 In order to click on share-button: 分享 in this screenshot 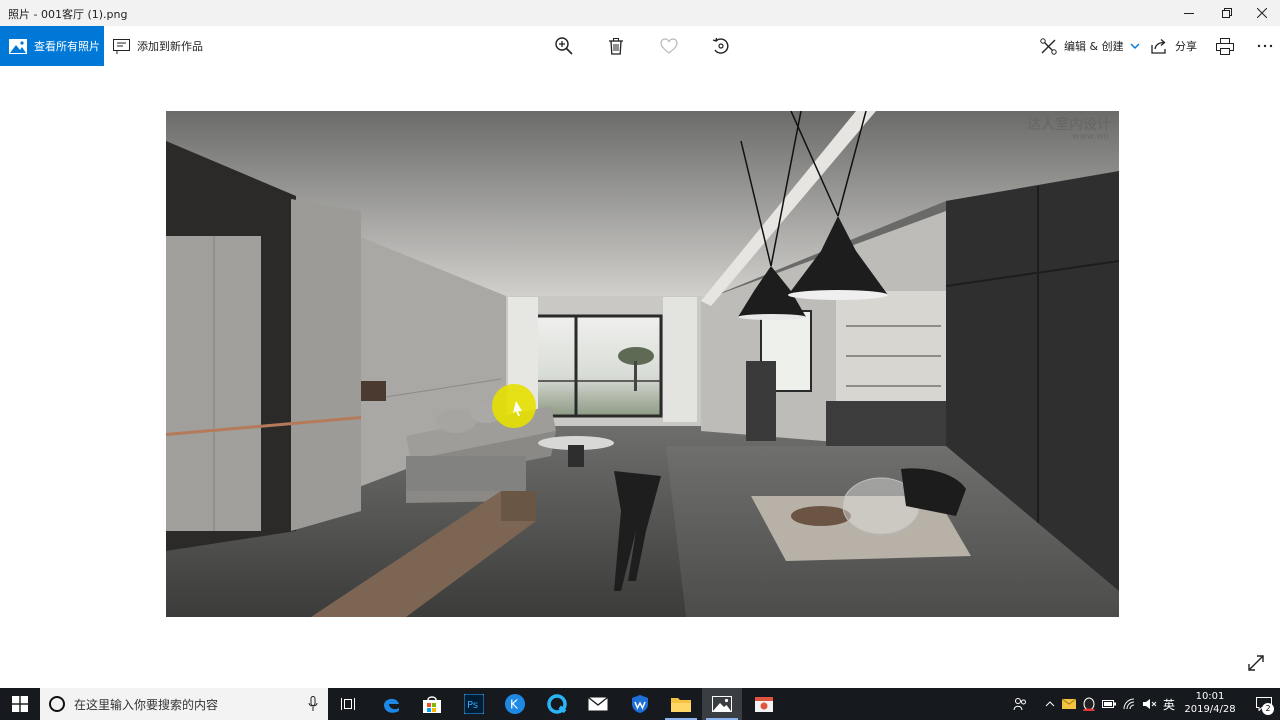, I will do `click(1174, 46)`.